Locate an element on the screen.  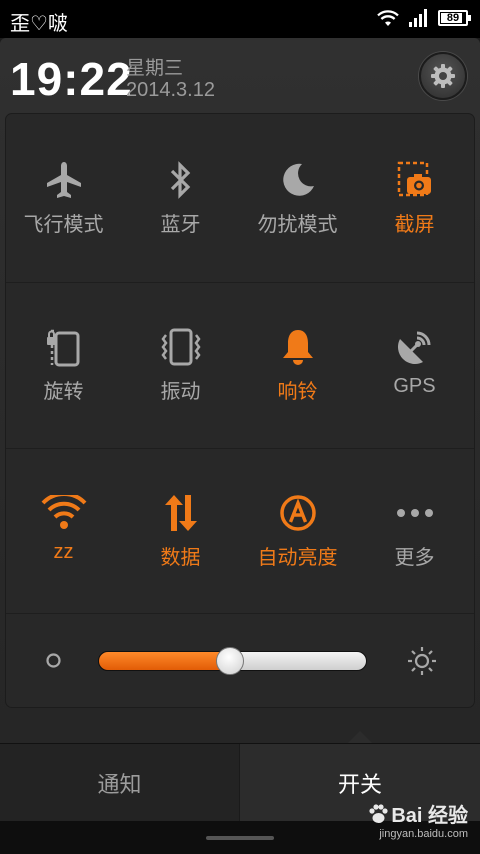
tab-notifications: 通知 is located at coordinates (120, 783).